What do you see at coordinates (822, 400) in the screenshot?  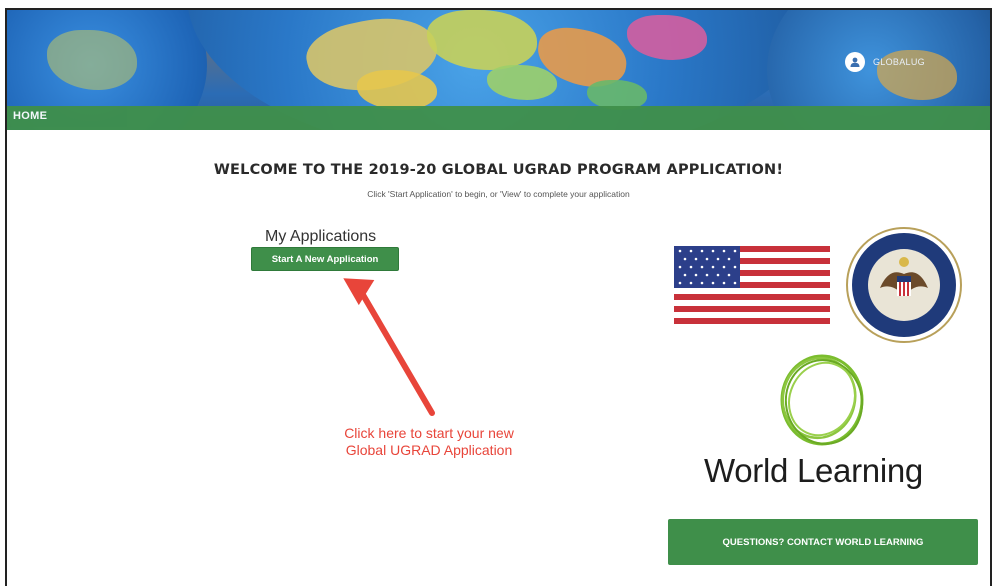 I see `world-learning-logo` at bounding box center [822, 400].